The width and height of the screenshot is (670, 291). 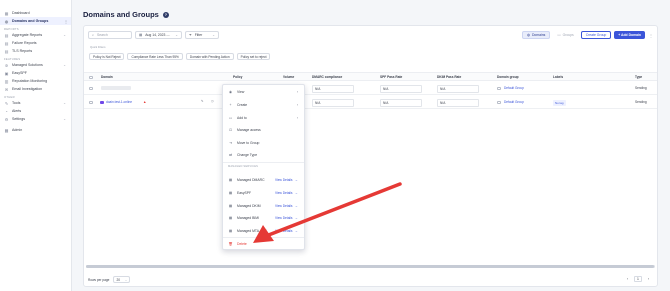 What do you see at coordinates (333, 210) in the screenshot?
I see `arrow-shaft` at bounding box center [333, 210].